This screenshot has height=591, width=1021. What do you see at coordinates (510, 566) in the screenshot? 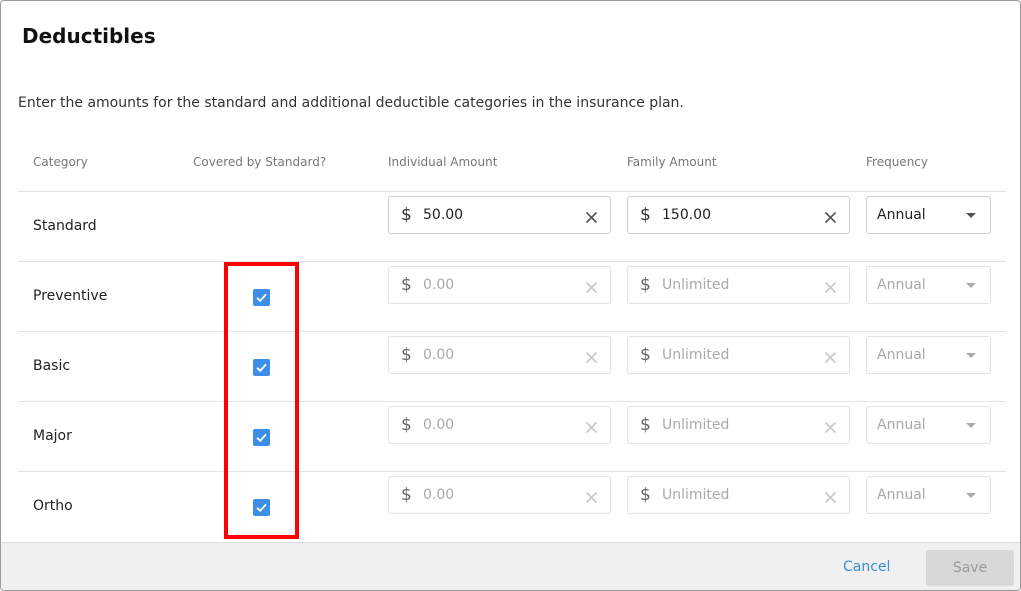
I see `dialog-footer: Cancel Save` at bounding box center [510, 566].